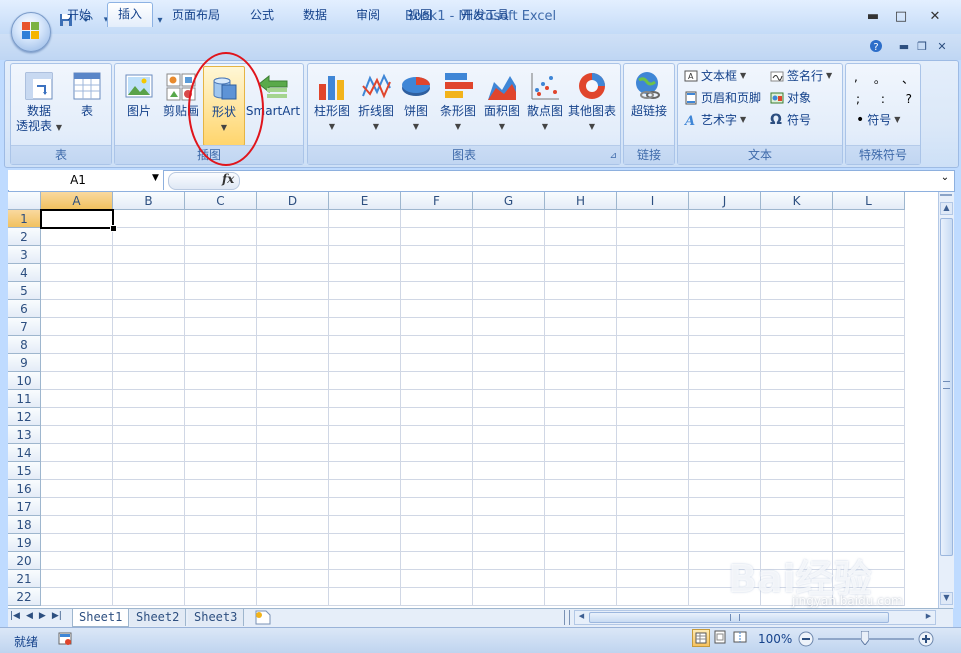  I want to click on tab-data: 数据, so click(315, 15).